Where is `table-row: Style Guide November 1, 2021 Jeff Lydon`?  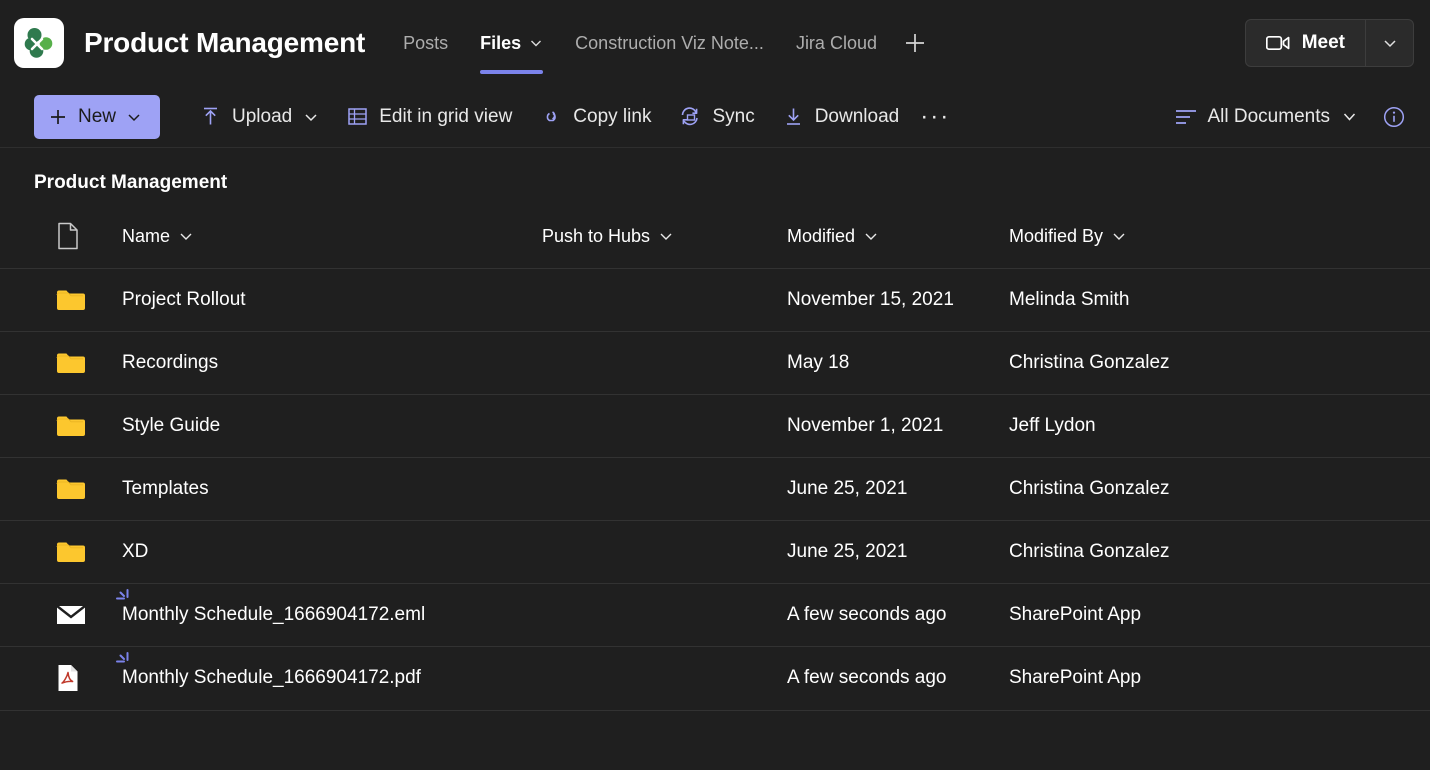 table-row: Style Guide November 1, 2021 Jeff Lydon is located at coordinates (715, 426).